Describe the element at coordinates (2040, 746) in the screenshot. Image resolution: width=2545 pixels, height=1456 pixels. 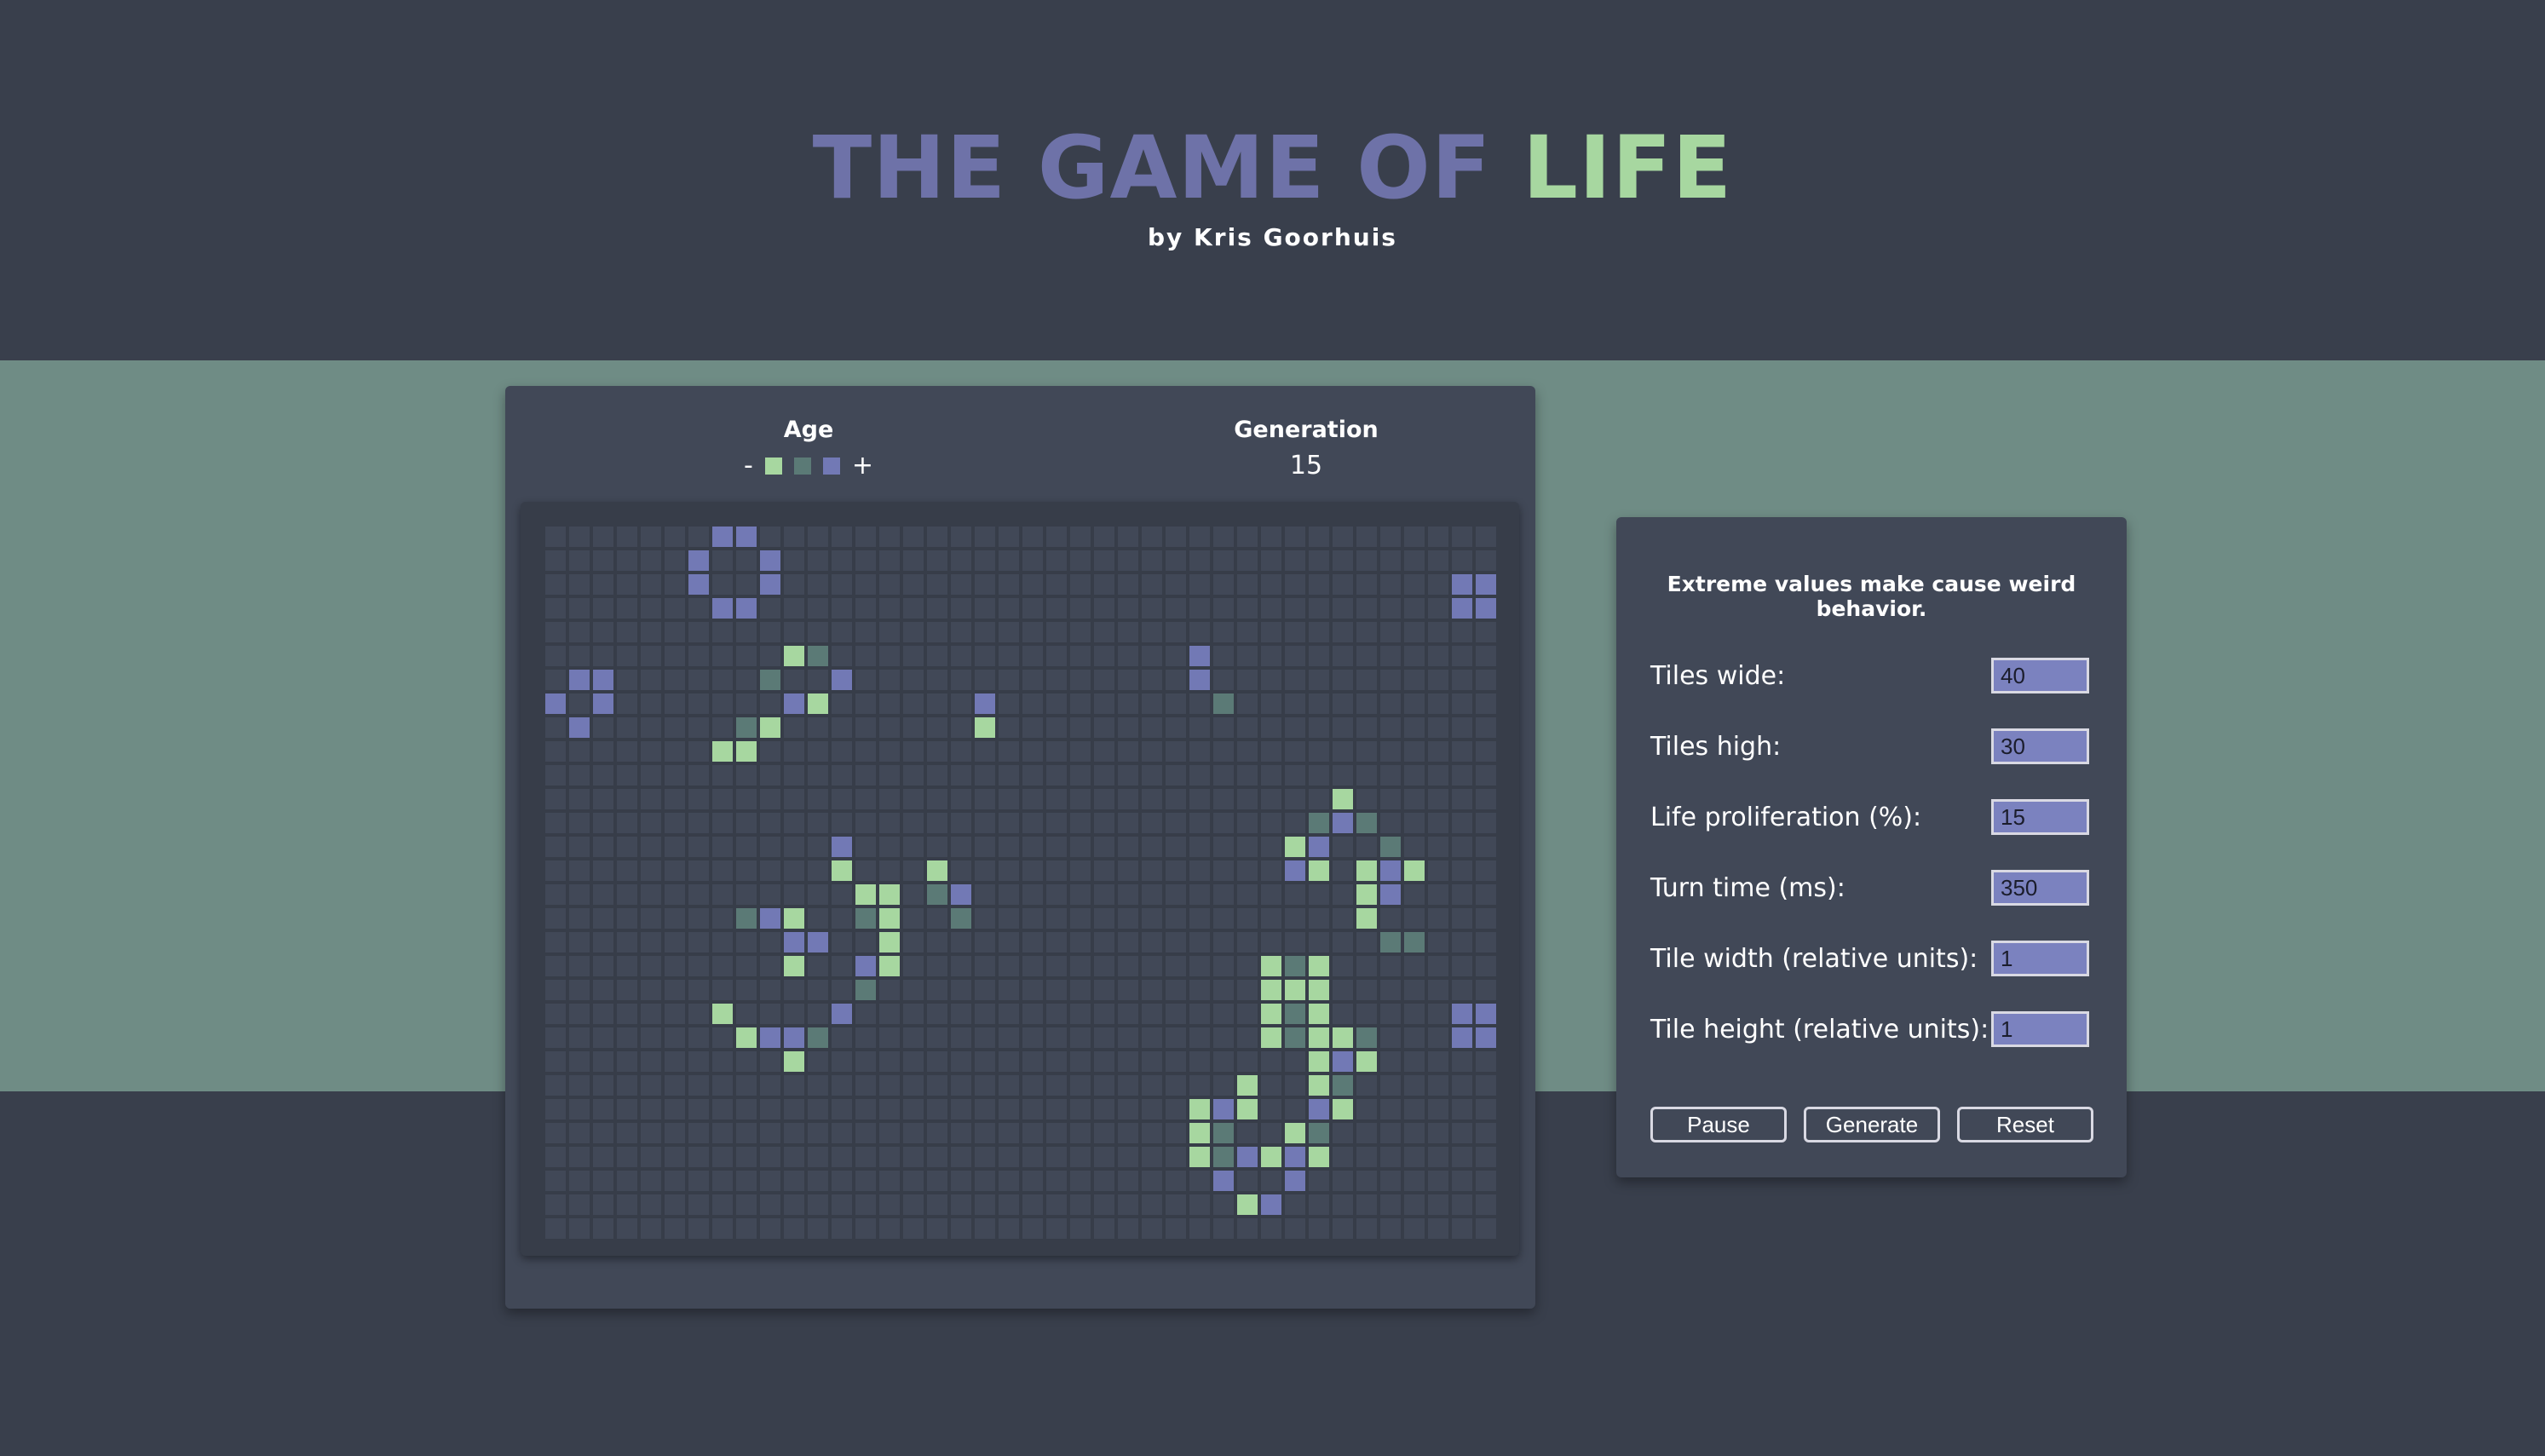
I see `tiles-high-input` at that location.